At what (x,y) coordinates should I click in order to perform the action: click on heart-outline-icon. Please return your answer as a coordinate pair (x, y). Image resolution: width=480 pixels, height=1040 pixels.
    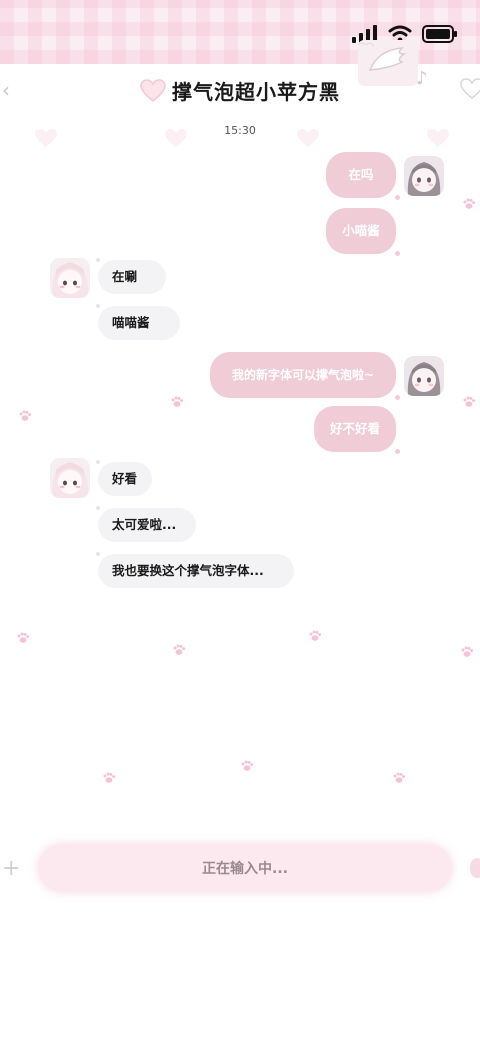
    Looking at the image, I should click on (470, 88).